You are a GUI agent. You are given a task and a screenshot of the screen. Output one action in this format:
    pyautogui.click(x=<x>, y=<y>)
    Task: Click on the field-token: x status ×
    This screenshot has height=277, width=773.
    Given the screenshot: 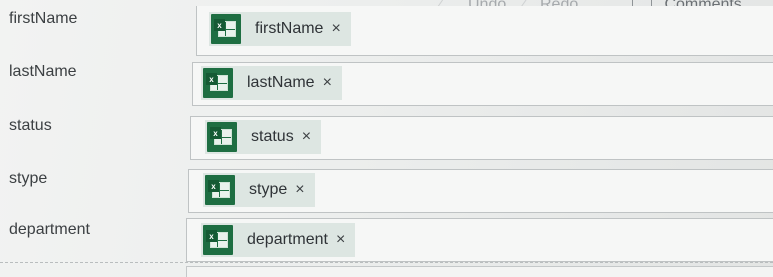 What is the action you would take?
    pyautogui.click(x=263, y=137)
    